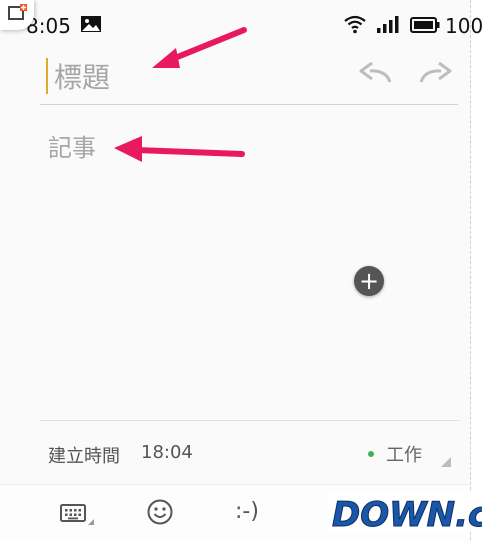 This screenshot has height=541, width=490. Describe the element at coordinates (425, 27) in the screenshot. I see `battery-icon` at that location.